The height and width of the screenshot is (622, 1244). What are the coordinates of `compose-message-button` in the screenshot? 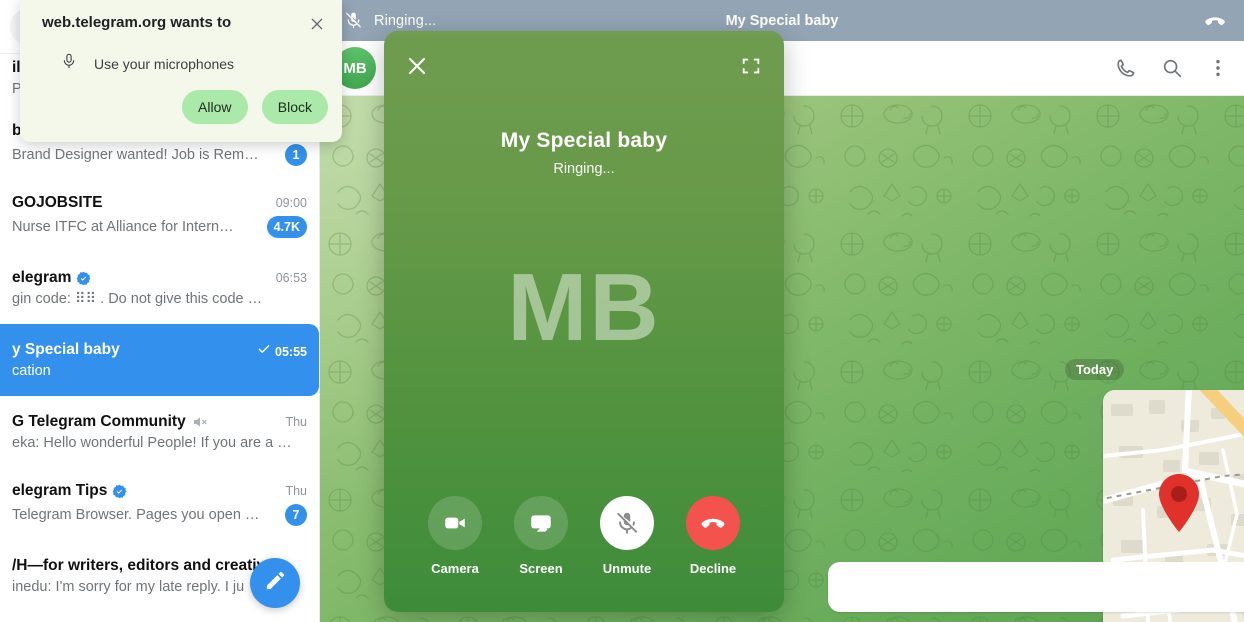 It's located at (275, 583).